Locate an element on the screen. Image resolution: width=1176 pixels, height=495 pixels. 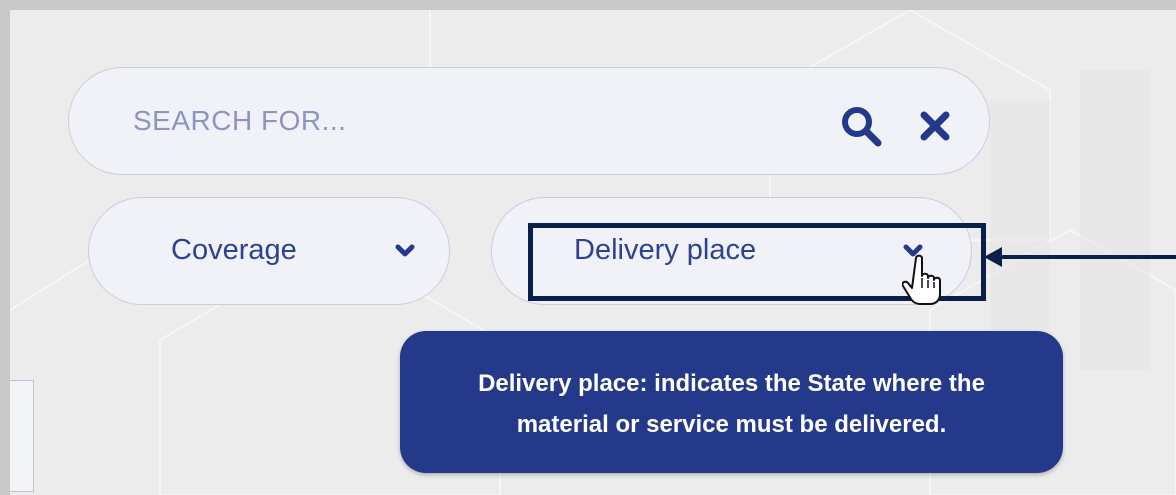
hand-pointer-icon is located at coordinates (921, 279).